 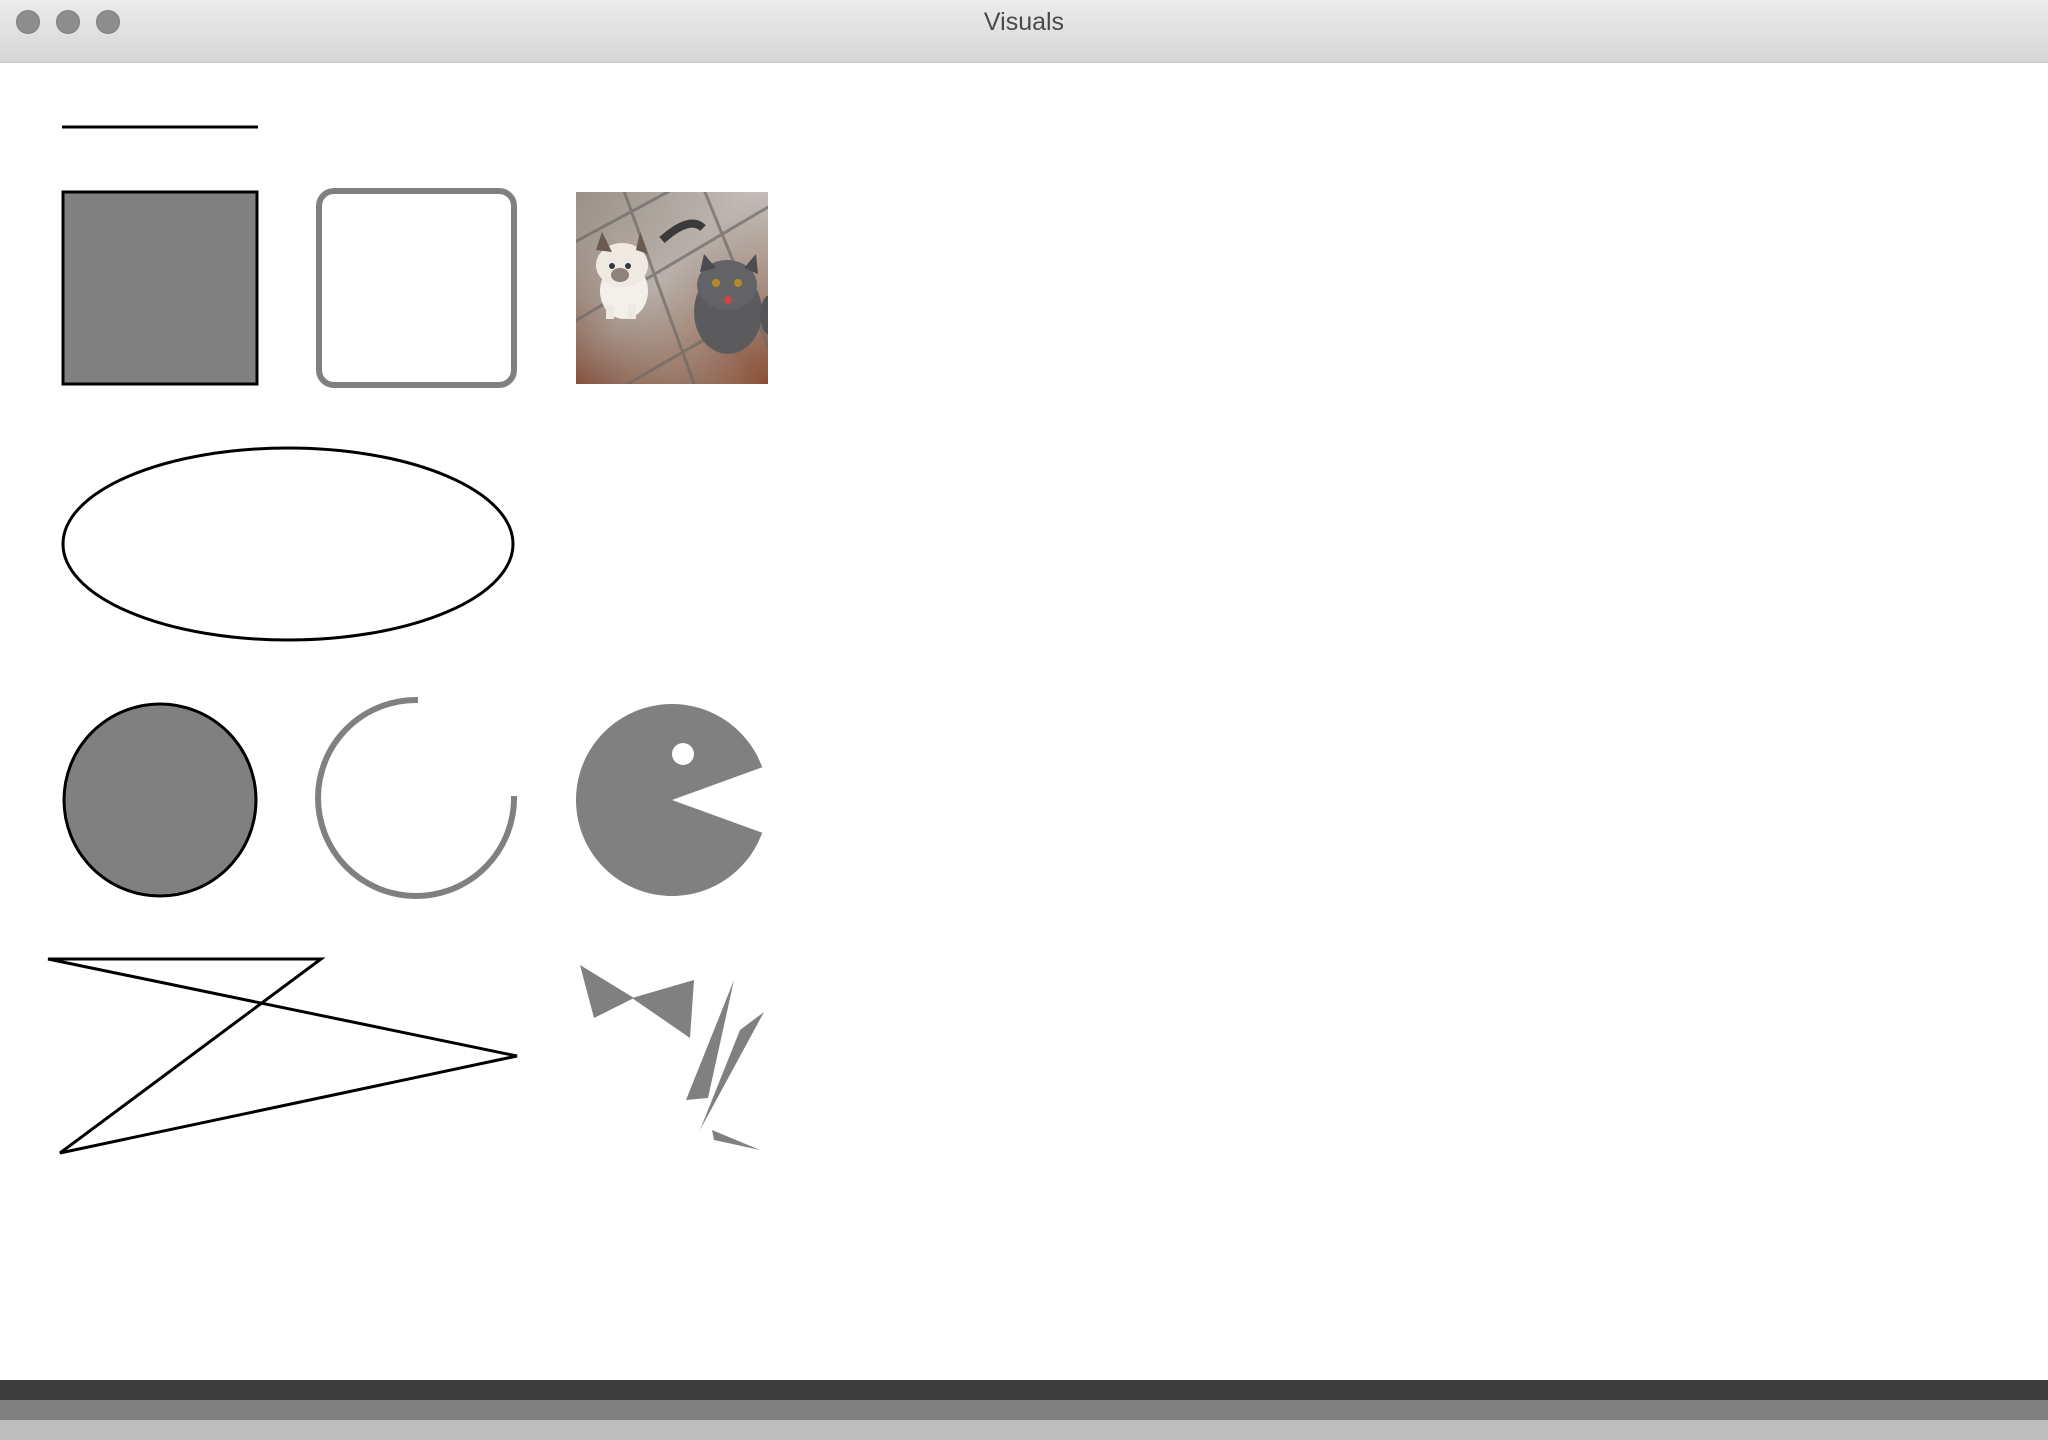 What do you see at coordinates (1024, 1390) in the screenshot?
I see `footer-stripe-dark` at bounding box center [1024, 1390].